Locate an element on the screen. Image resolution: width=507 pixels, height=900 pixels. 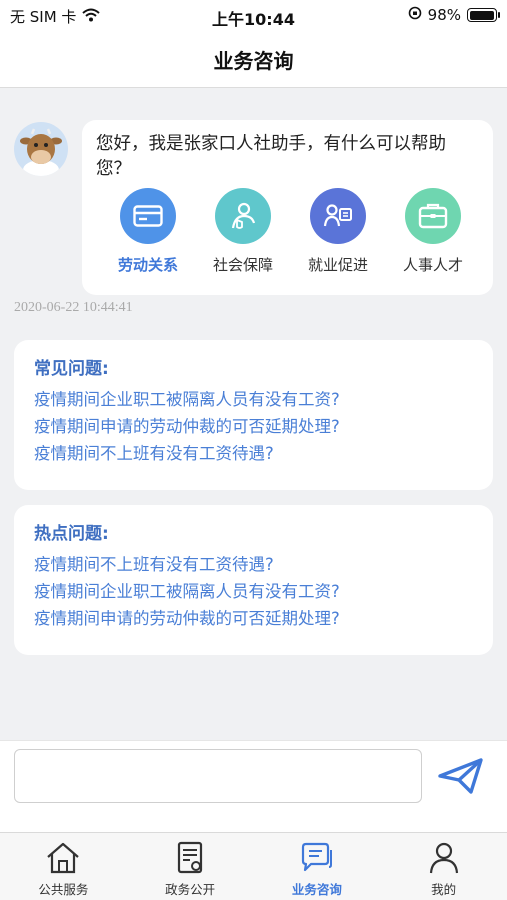
status-bar: 无 SIM 卡 上午10:44 98% is located at coordinates (253, 16).